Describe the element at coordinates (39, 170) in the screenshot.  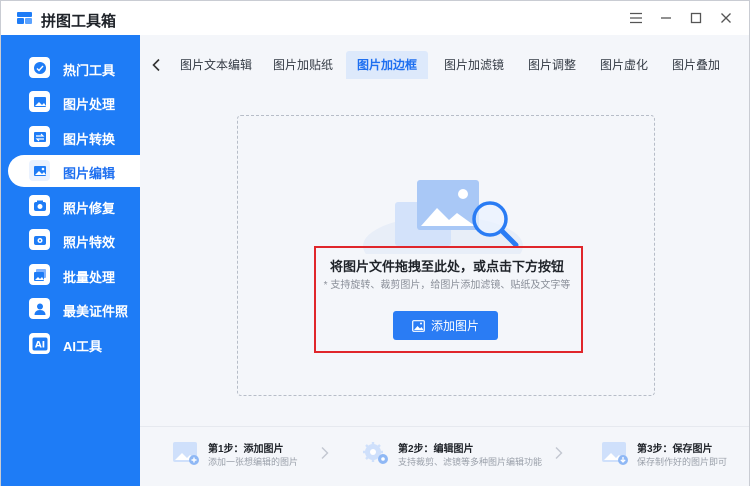
I see `image-edit-icon` at that location.